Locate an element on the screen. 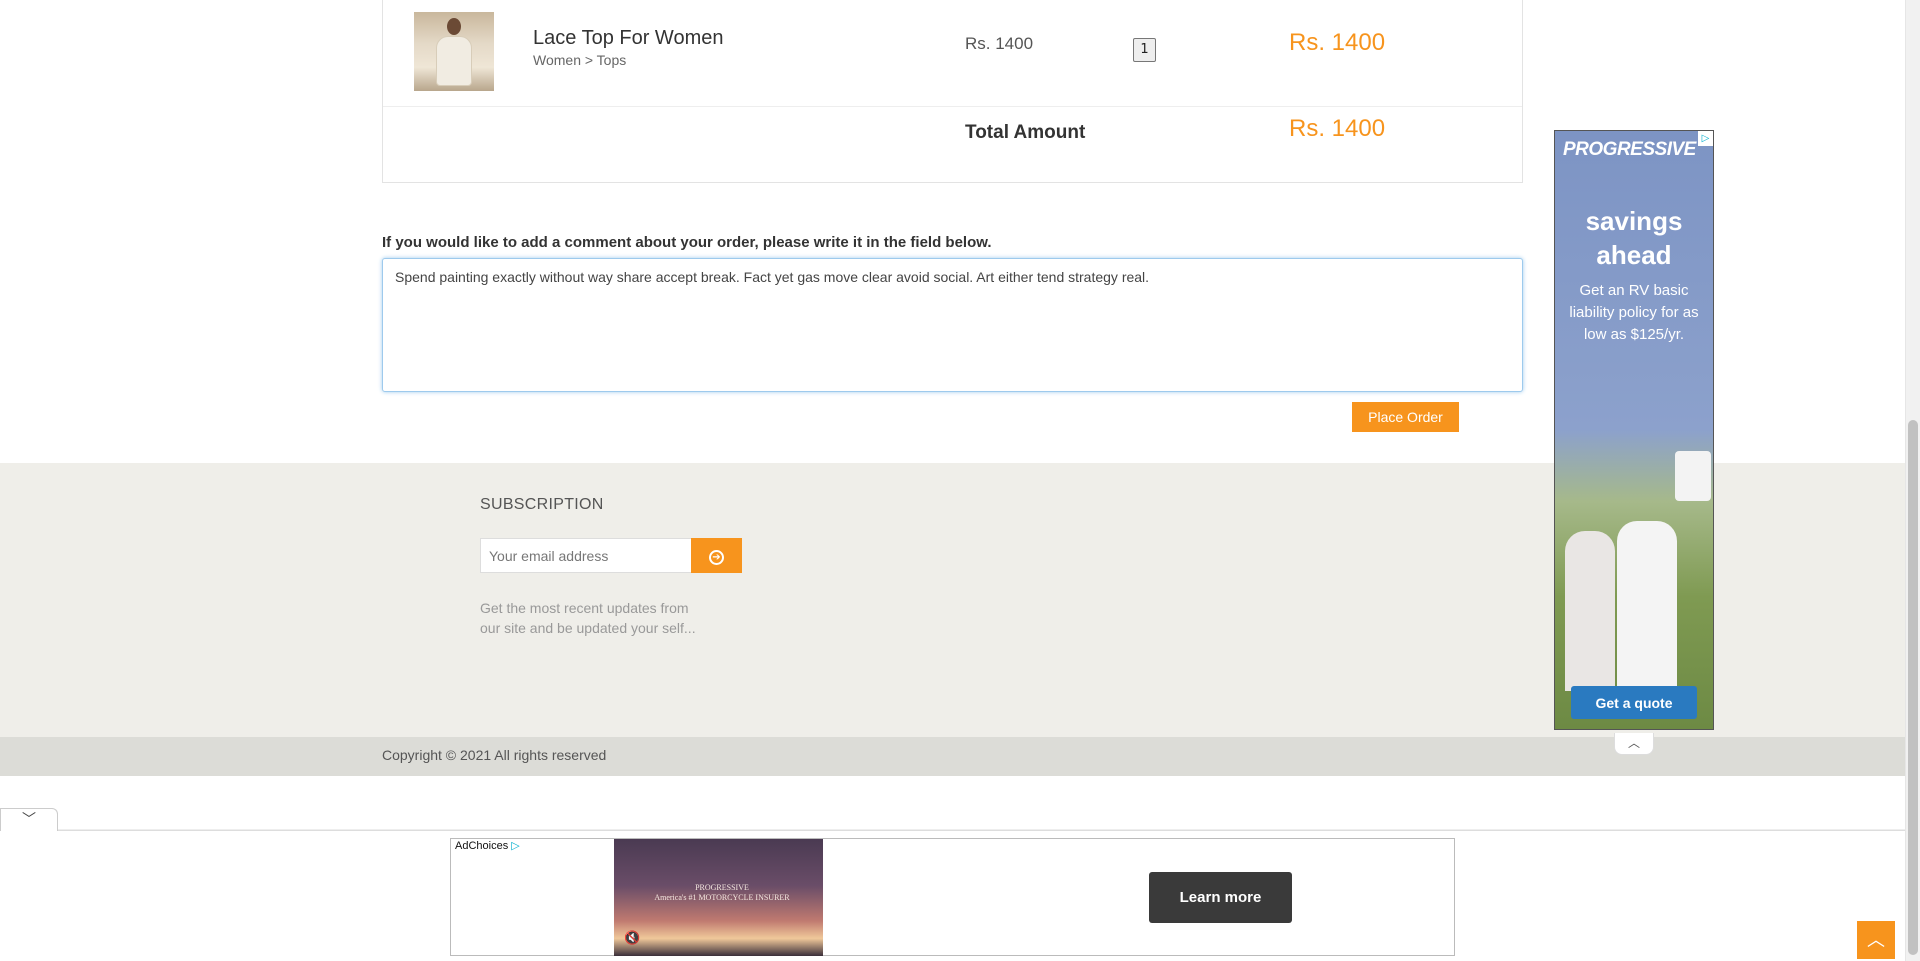 The height and width of the screenshot is (961, 1920). ad-rv-image is located at coordinates (1693, 476).